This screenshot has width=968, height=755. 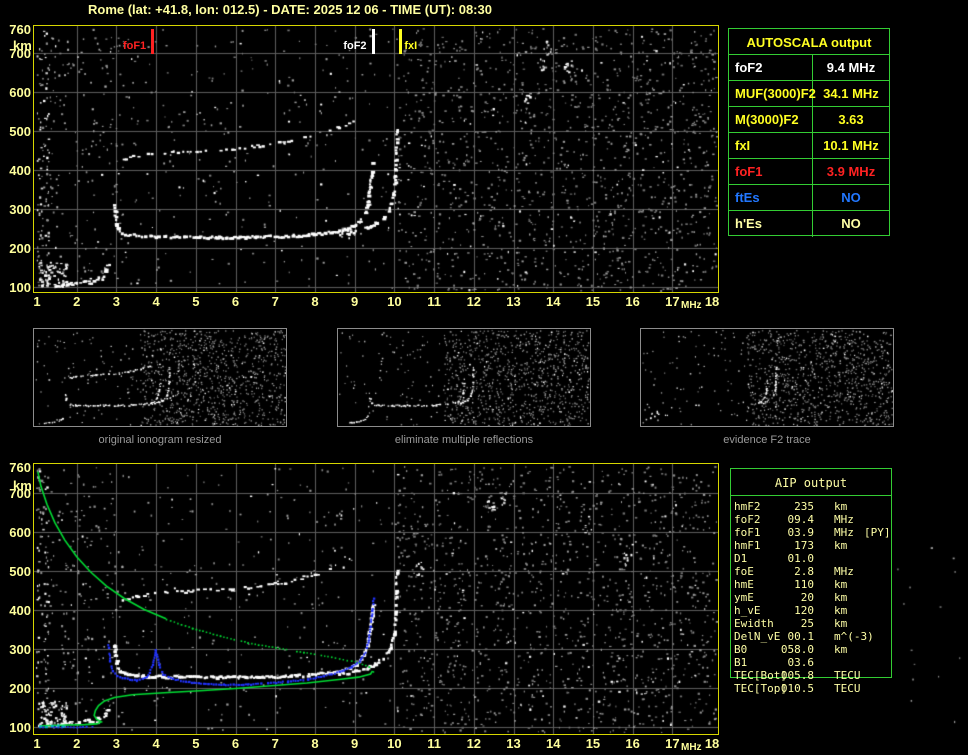 I want to click on aip-table-header: AIP output, so click(x=811, y=483).